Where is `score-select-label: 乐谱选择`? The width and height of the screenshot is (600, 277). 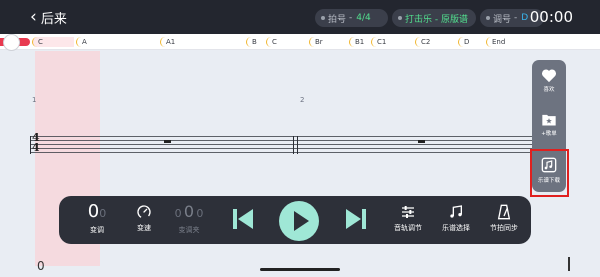 score-select-label: 乐谱选择 is located at coordinates (456, 228).